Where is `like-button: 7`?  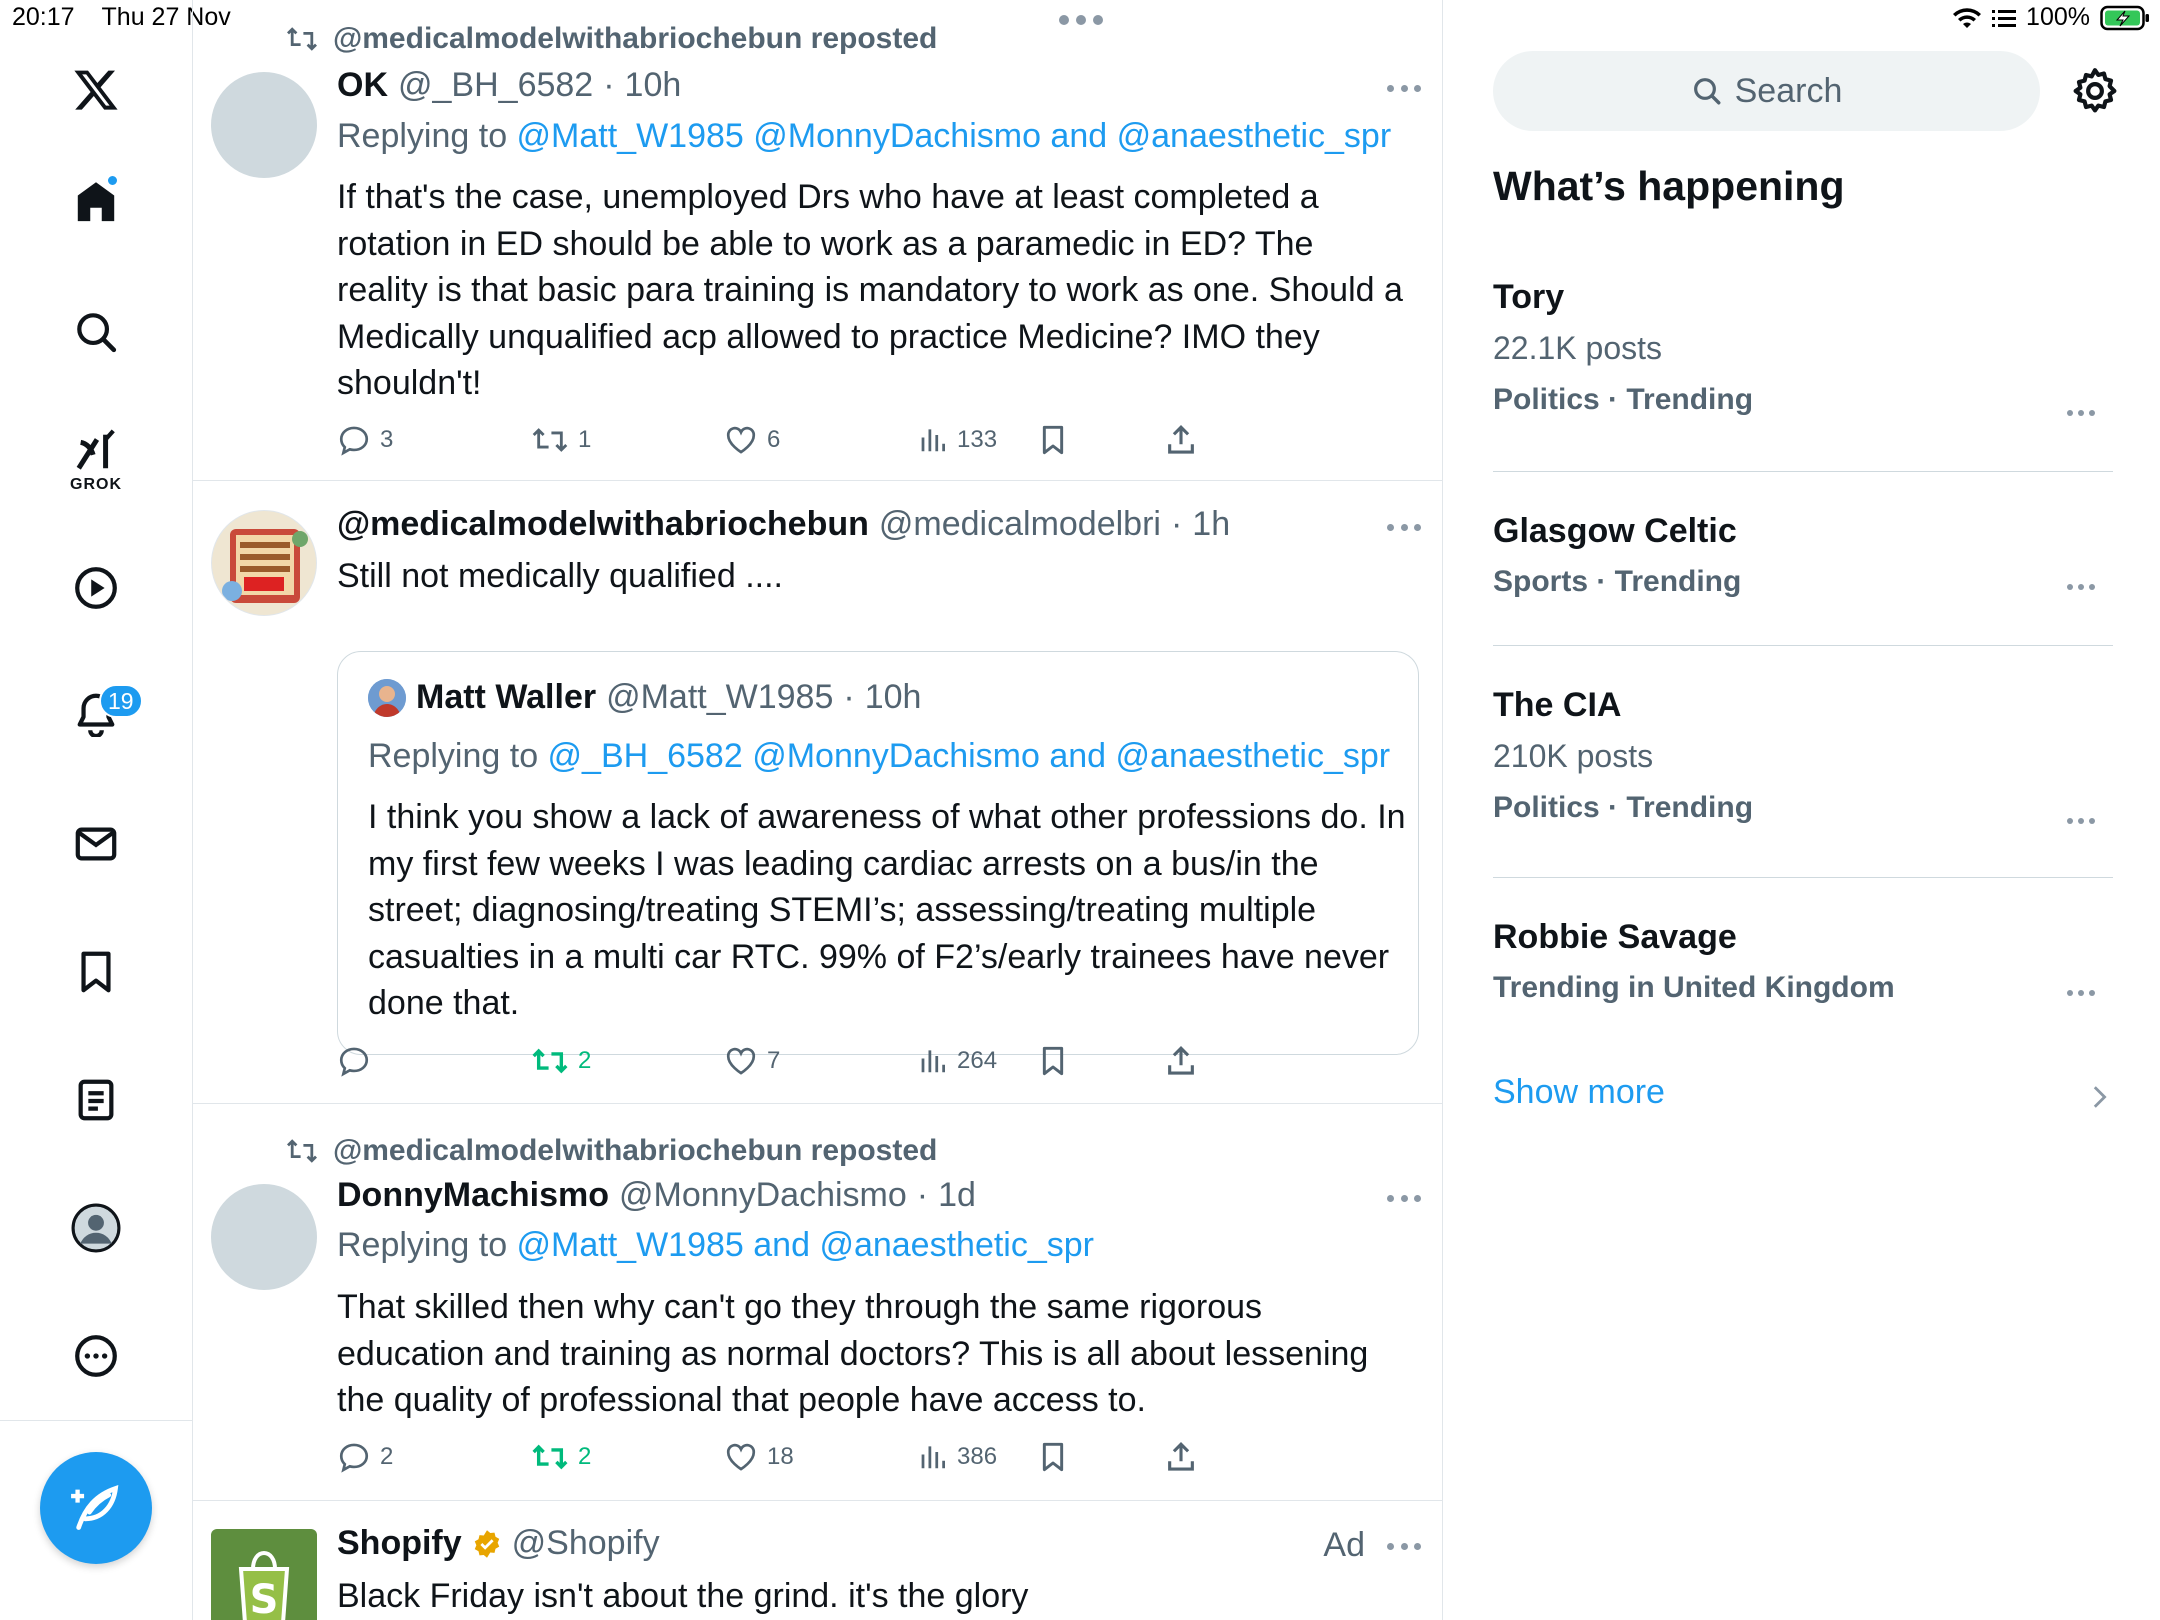
like-button: 7 is located at coordinates (752, 1061).